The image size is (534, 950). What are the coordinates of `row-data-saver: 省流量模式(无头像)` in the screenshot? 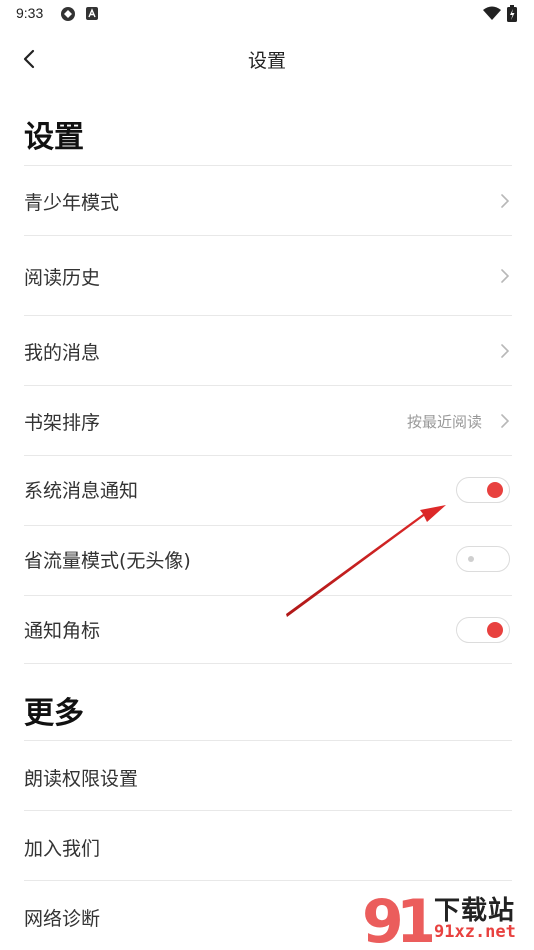 It's located at (268, 560).